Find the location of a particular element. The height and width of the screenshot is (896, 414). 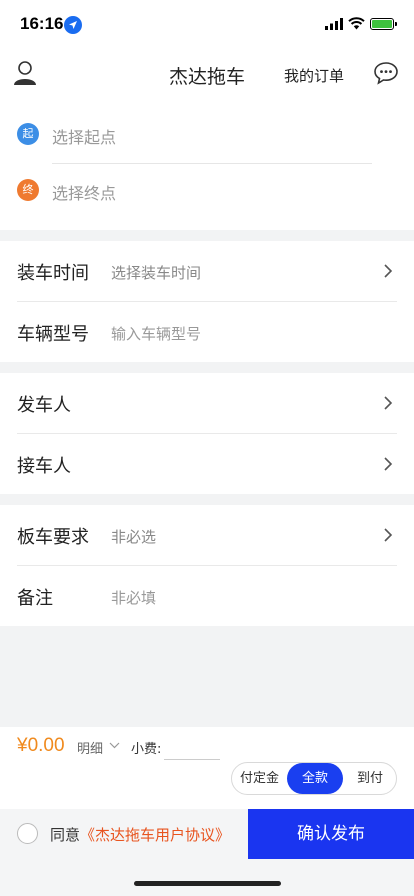

pay-option-full: 全款 is located at coordinates (315, 778).